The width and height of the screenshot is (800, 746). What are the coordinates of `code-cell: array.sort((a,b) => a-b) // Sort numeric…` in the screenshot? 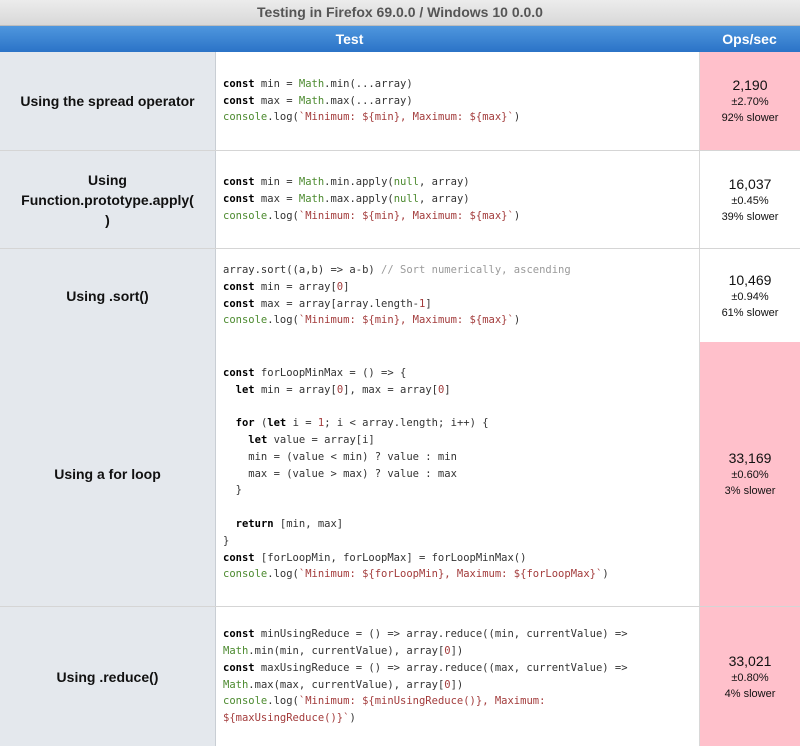 It's located at (458, 295).